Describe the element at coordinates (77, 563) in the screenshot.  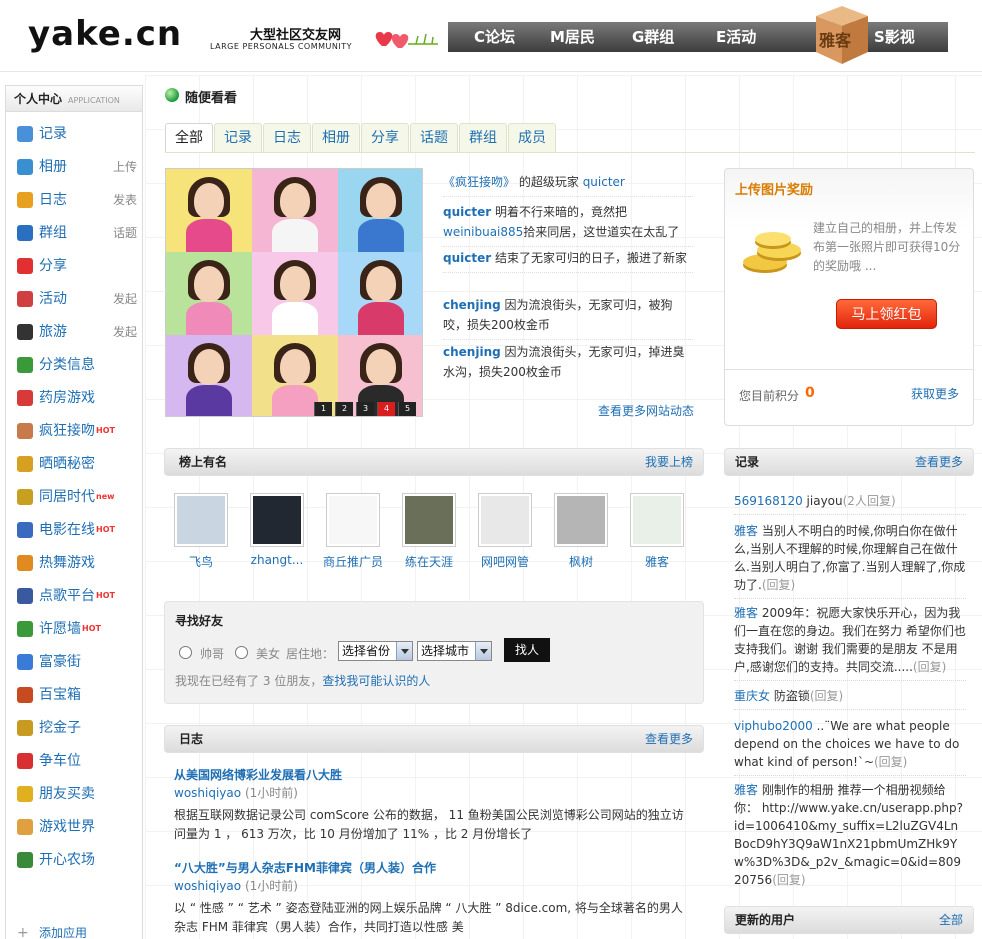
I see `sidebar-item: 热舞游戏` at that location.